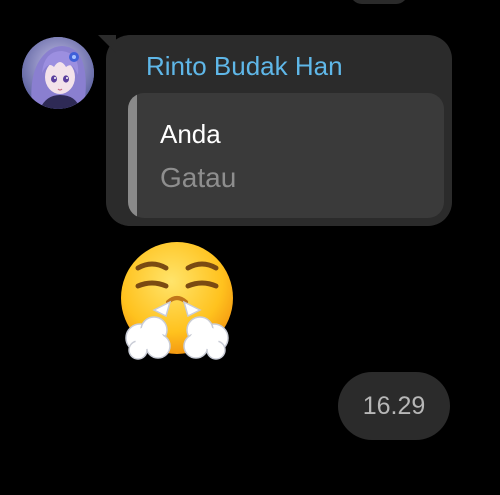 Image resolution: width=500 pixels, height=495 pixels. What do you see at coordinates (198, 177) in the screenshot?
I see `reply-text: Gatau` at bounding box center [198, 177].